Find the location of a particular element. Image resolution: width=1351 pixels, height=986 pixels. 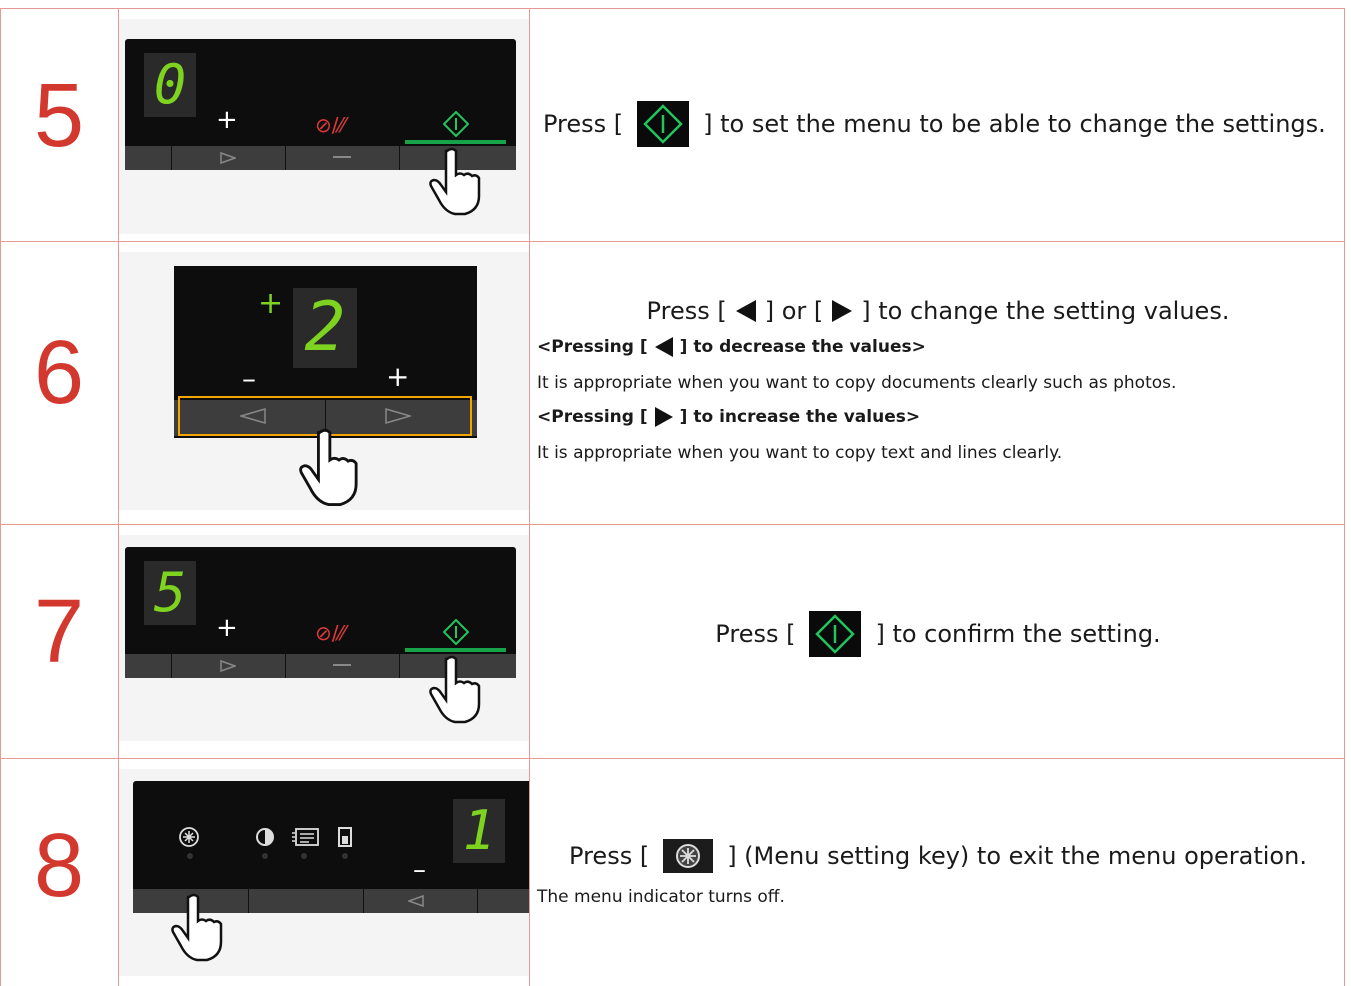

document-type-icon is located at coordinates (305, 837).